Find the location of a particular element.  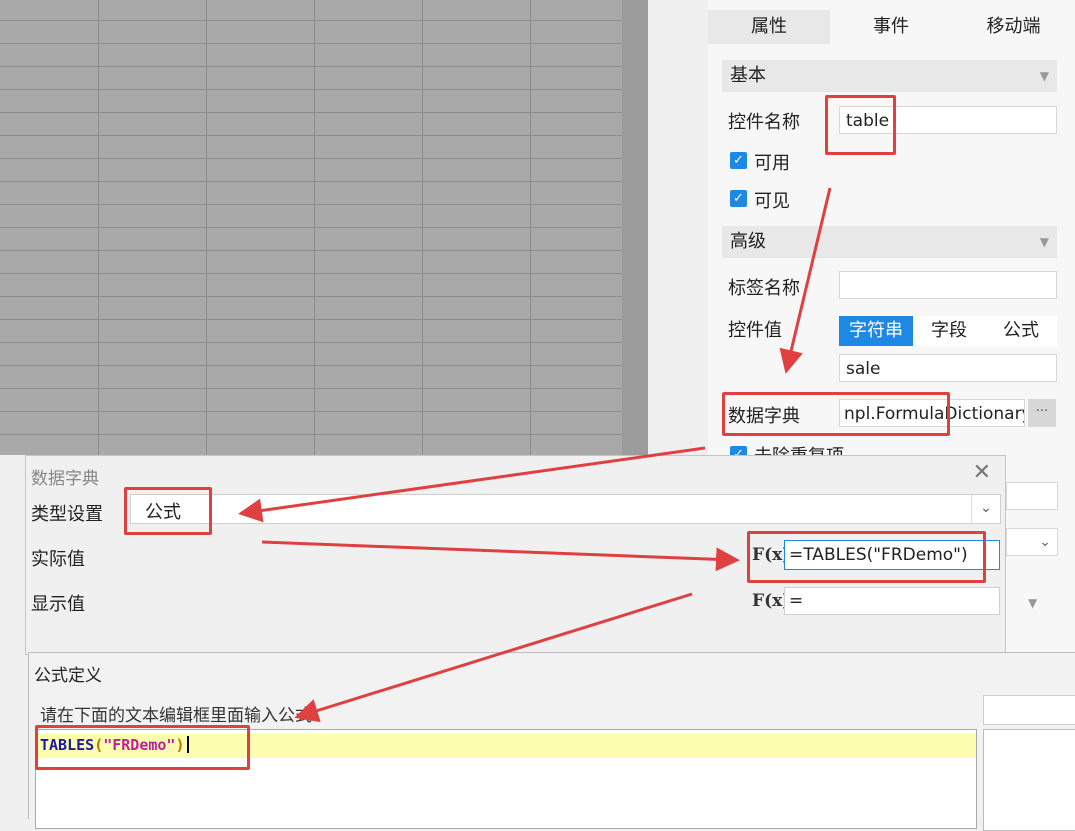

tag-name-label: 标签名称 is located at coordinates (764, 288).